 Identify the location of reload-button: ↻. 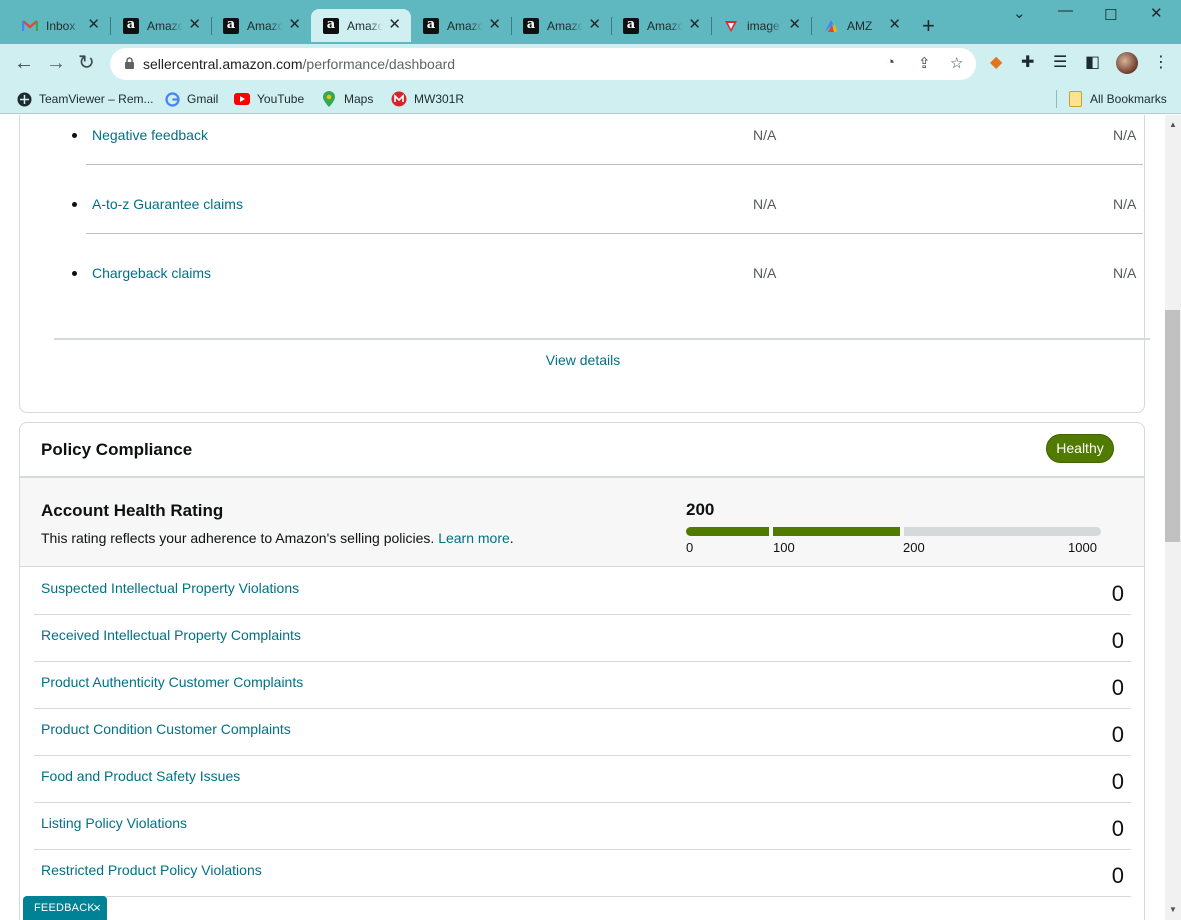
(86, 63).